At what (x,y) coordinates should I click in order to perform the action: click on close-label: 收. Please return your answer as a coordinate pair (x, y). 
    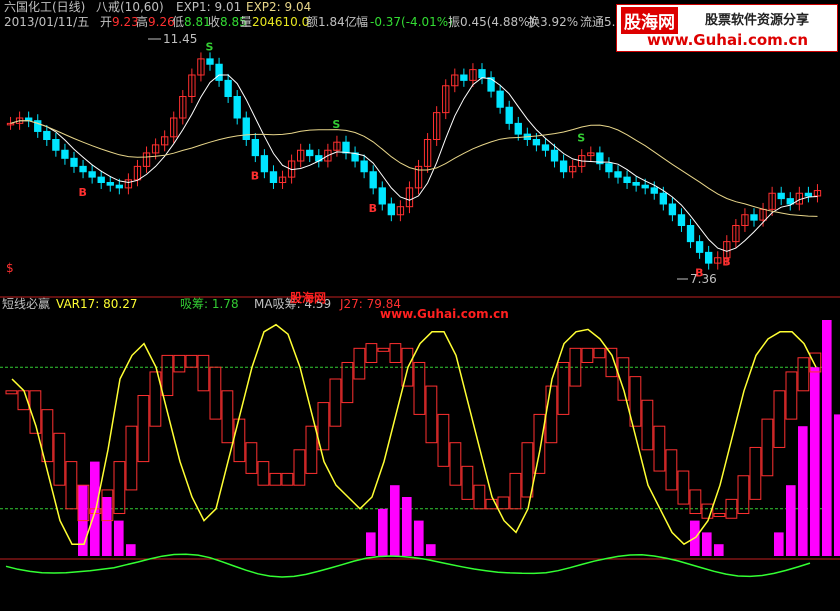
    Looking at the image, I should click on (214, 22).